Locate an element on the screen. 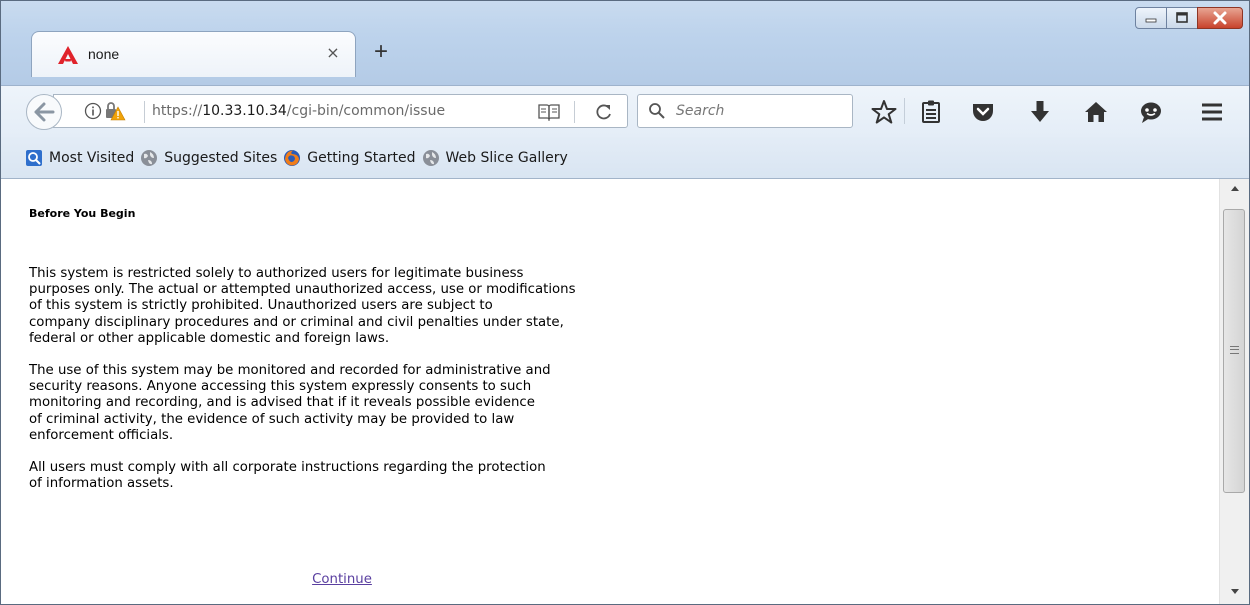 This screenshot has width=1250, height=605. maximize-icon is located at coordinates (1182, 17).